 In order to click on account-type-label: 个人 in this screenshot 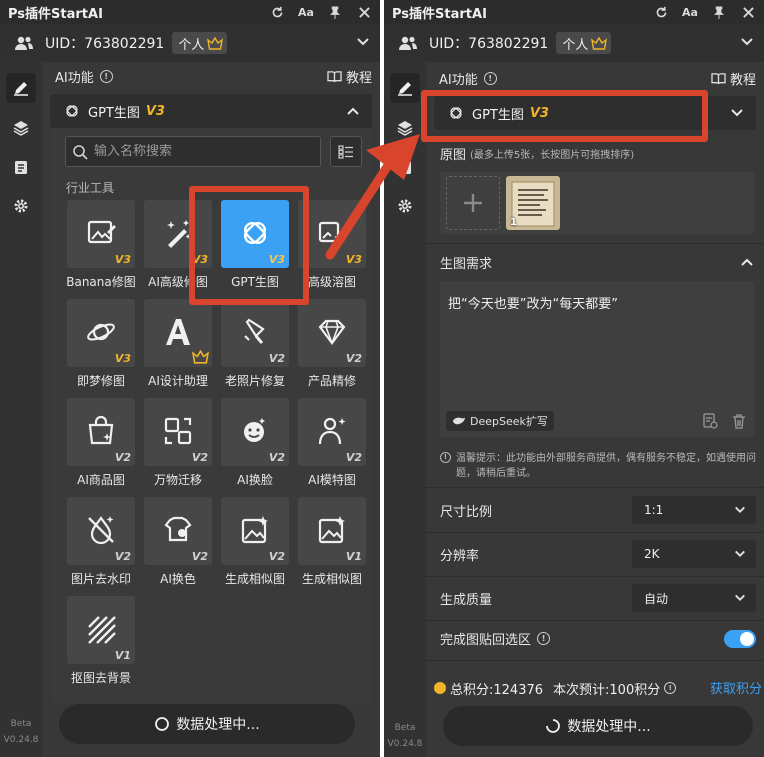, I will do `click(575, 45)`.